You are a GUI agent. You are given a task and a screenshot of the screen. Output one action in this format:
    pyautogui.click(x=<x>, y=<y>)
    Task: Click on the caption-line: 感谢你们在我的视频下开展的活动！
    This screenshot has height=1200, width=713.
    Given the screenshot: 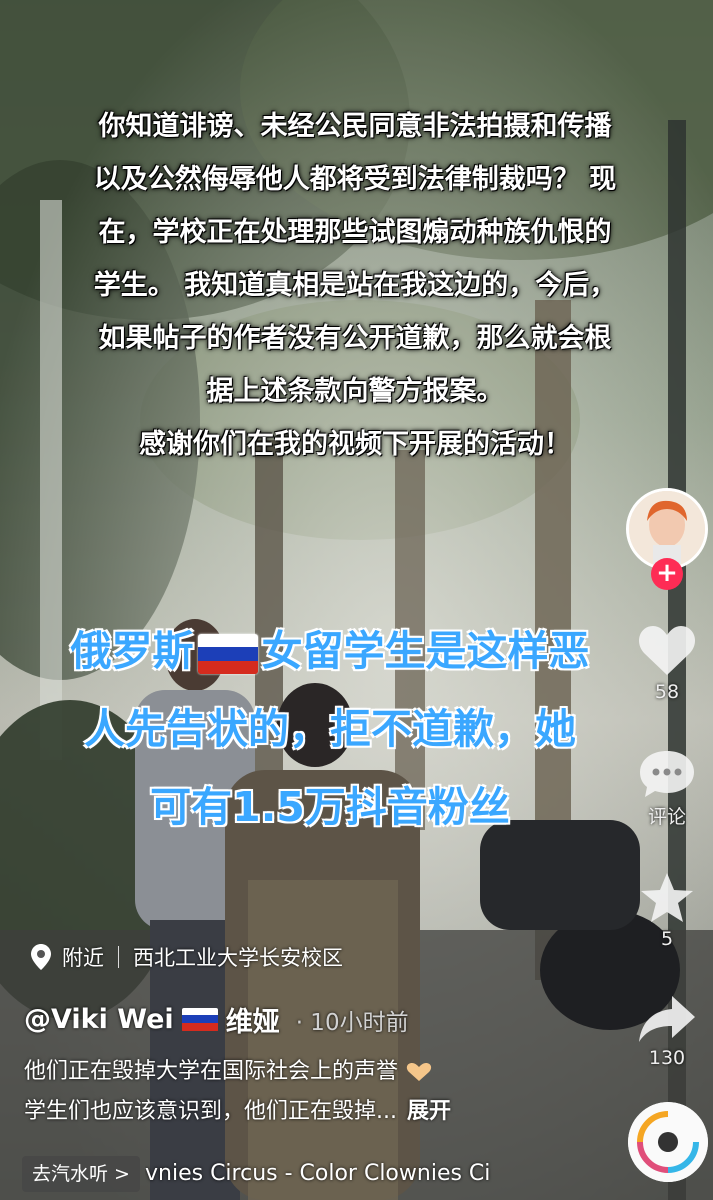 What is the action you would take?
    pyautogui.click(x=355, y=444)
    